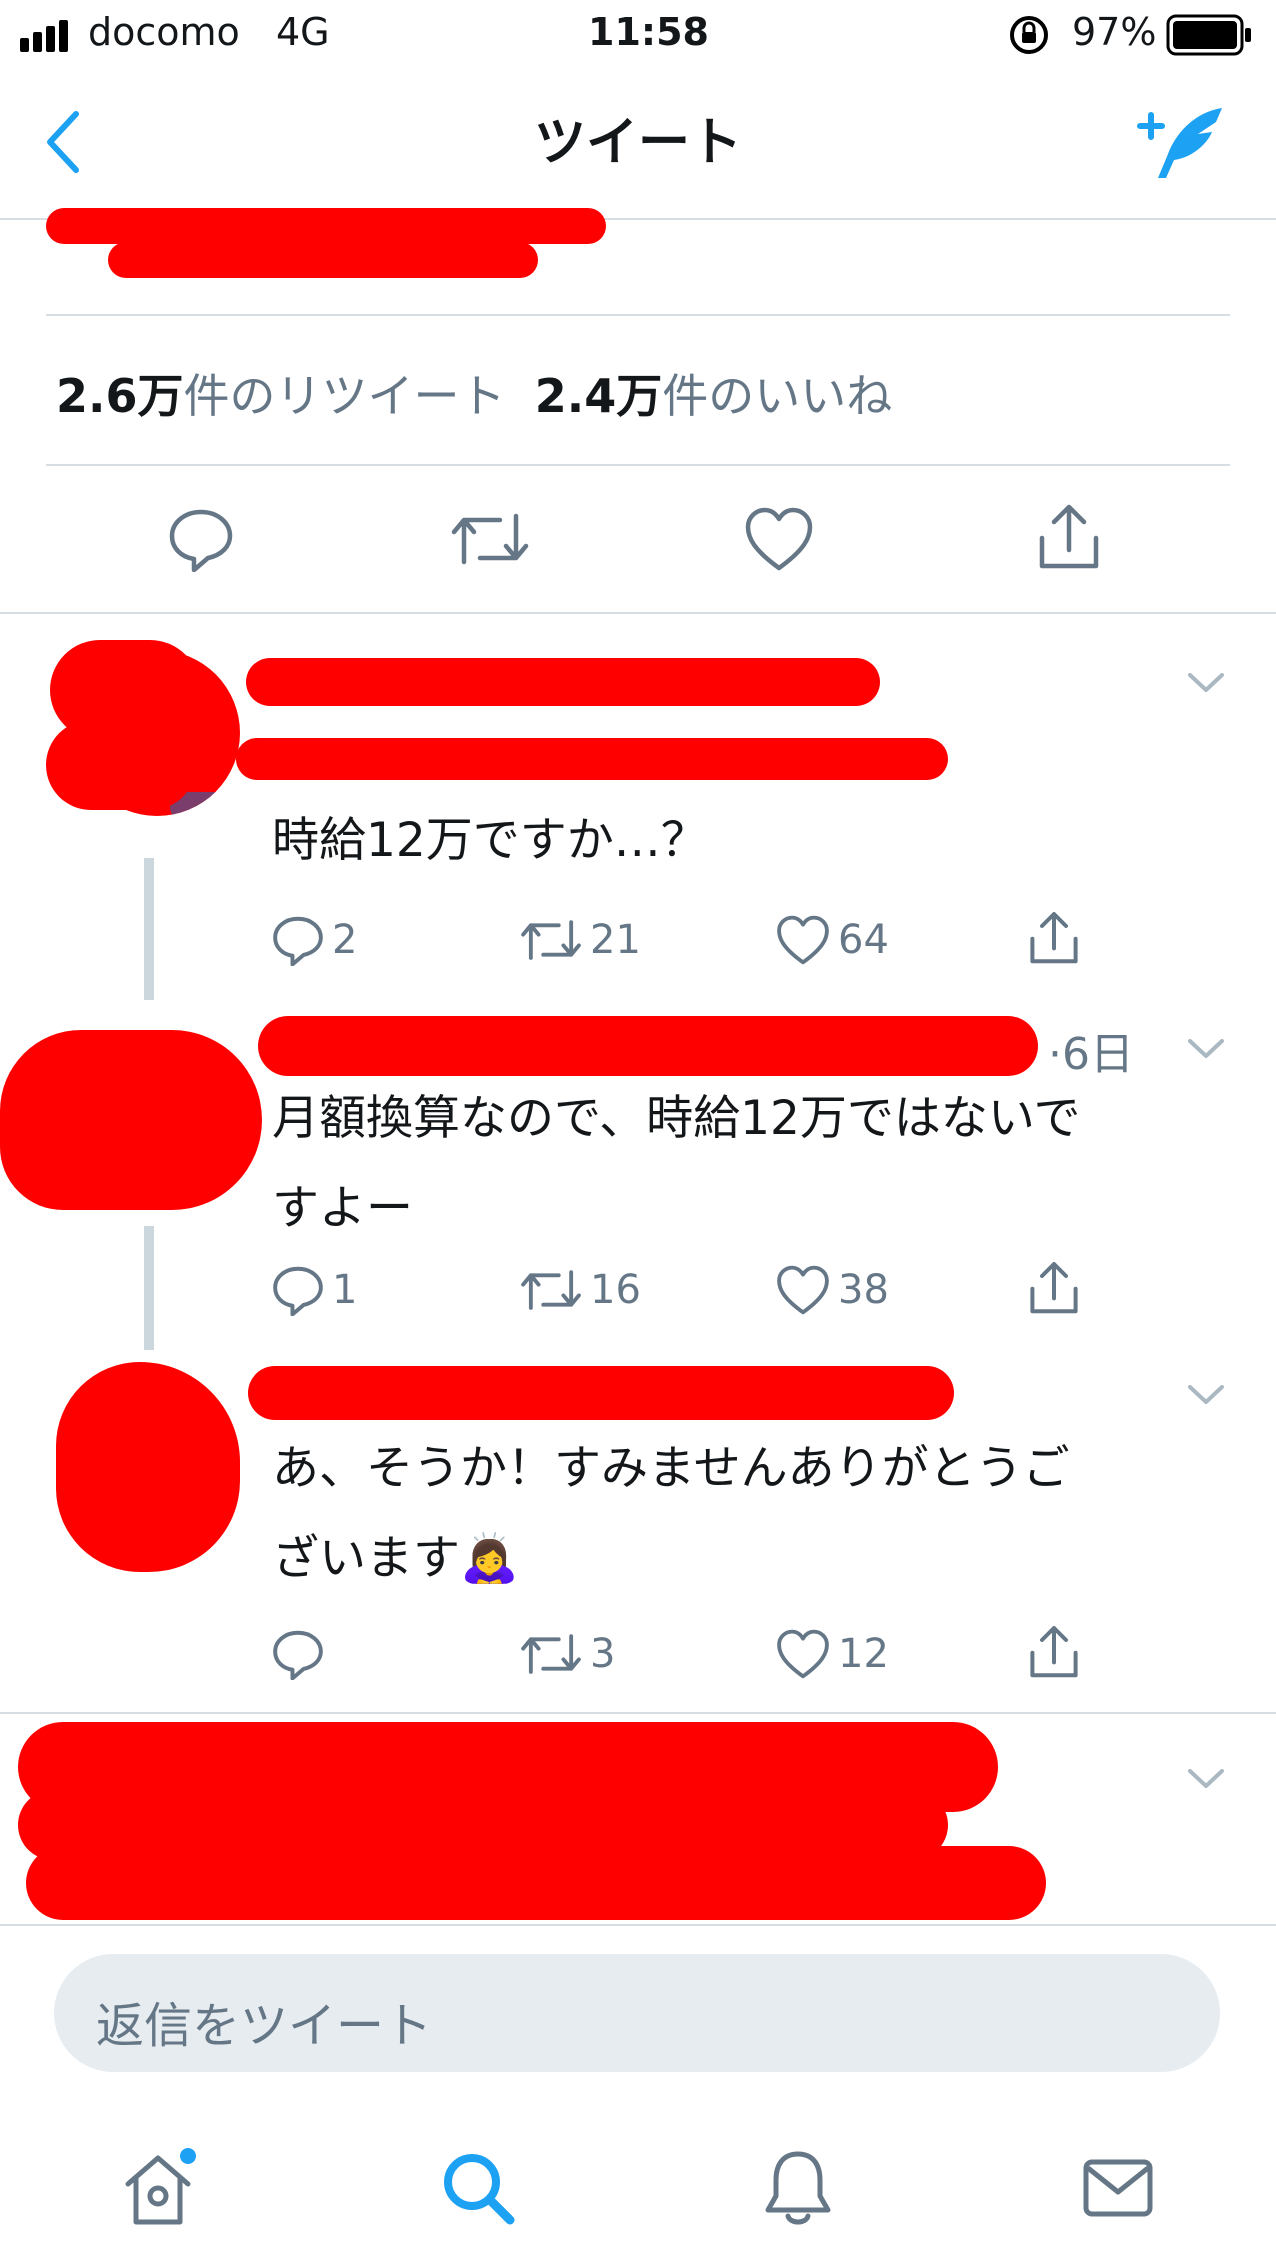  What do you see at coordinates (671, 1468) in the screenshot?
I see `tweet-text-line: あ、そうか！すみませんありがとうご` at bounding box center [671, 1468].